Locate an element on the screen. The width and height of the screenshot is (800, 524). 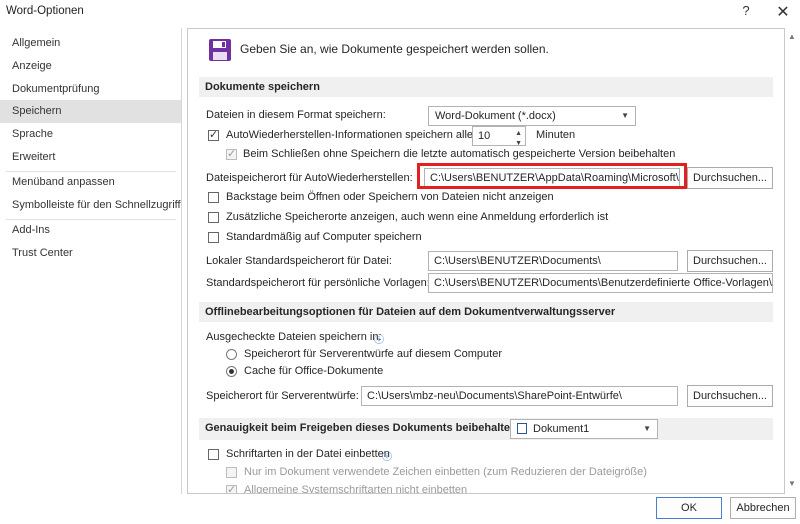
document-select-value: Dokument1 is located at coordinates (561, 429).